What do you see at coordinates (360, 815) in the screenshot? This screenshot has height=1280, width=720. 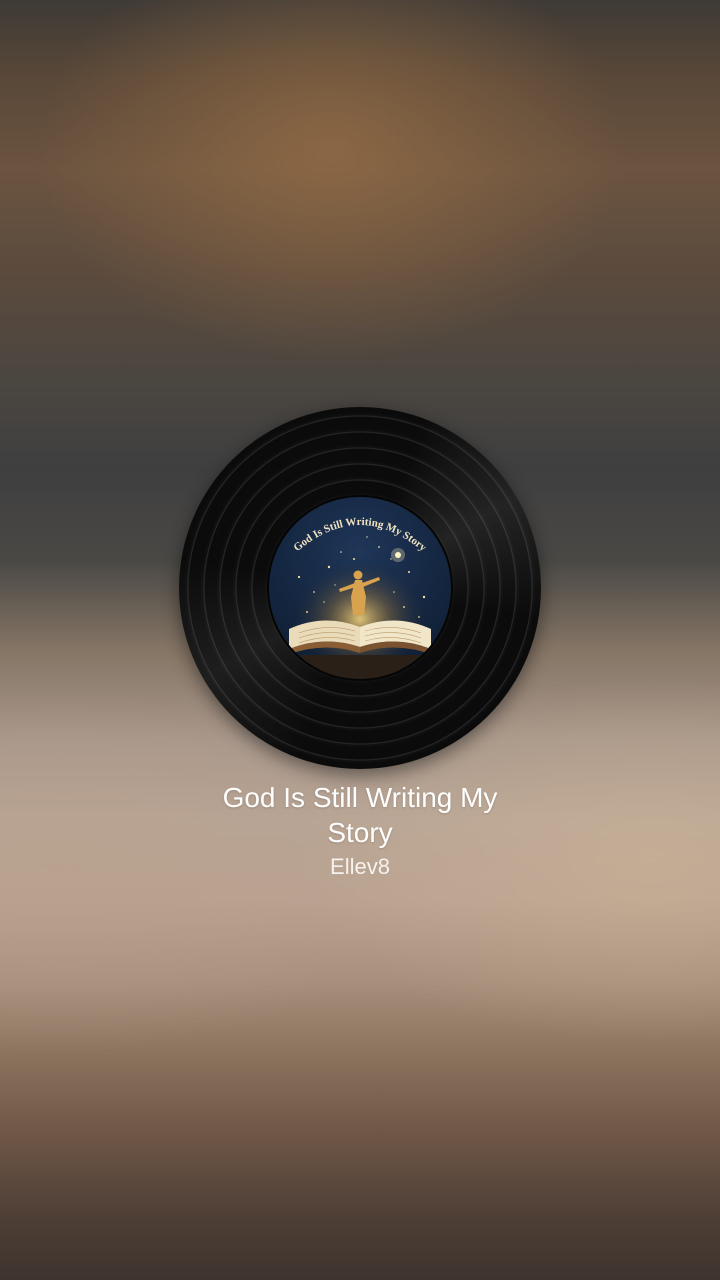 I see `track-title: God Is Still Writing My Story` at bounding box center [360, 815].